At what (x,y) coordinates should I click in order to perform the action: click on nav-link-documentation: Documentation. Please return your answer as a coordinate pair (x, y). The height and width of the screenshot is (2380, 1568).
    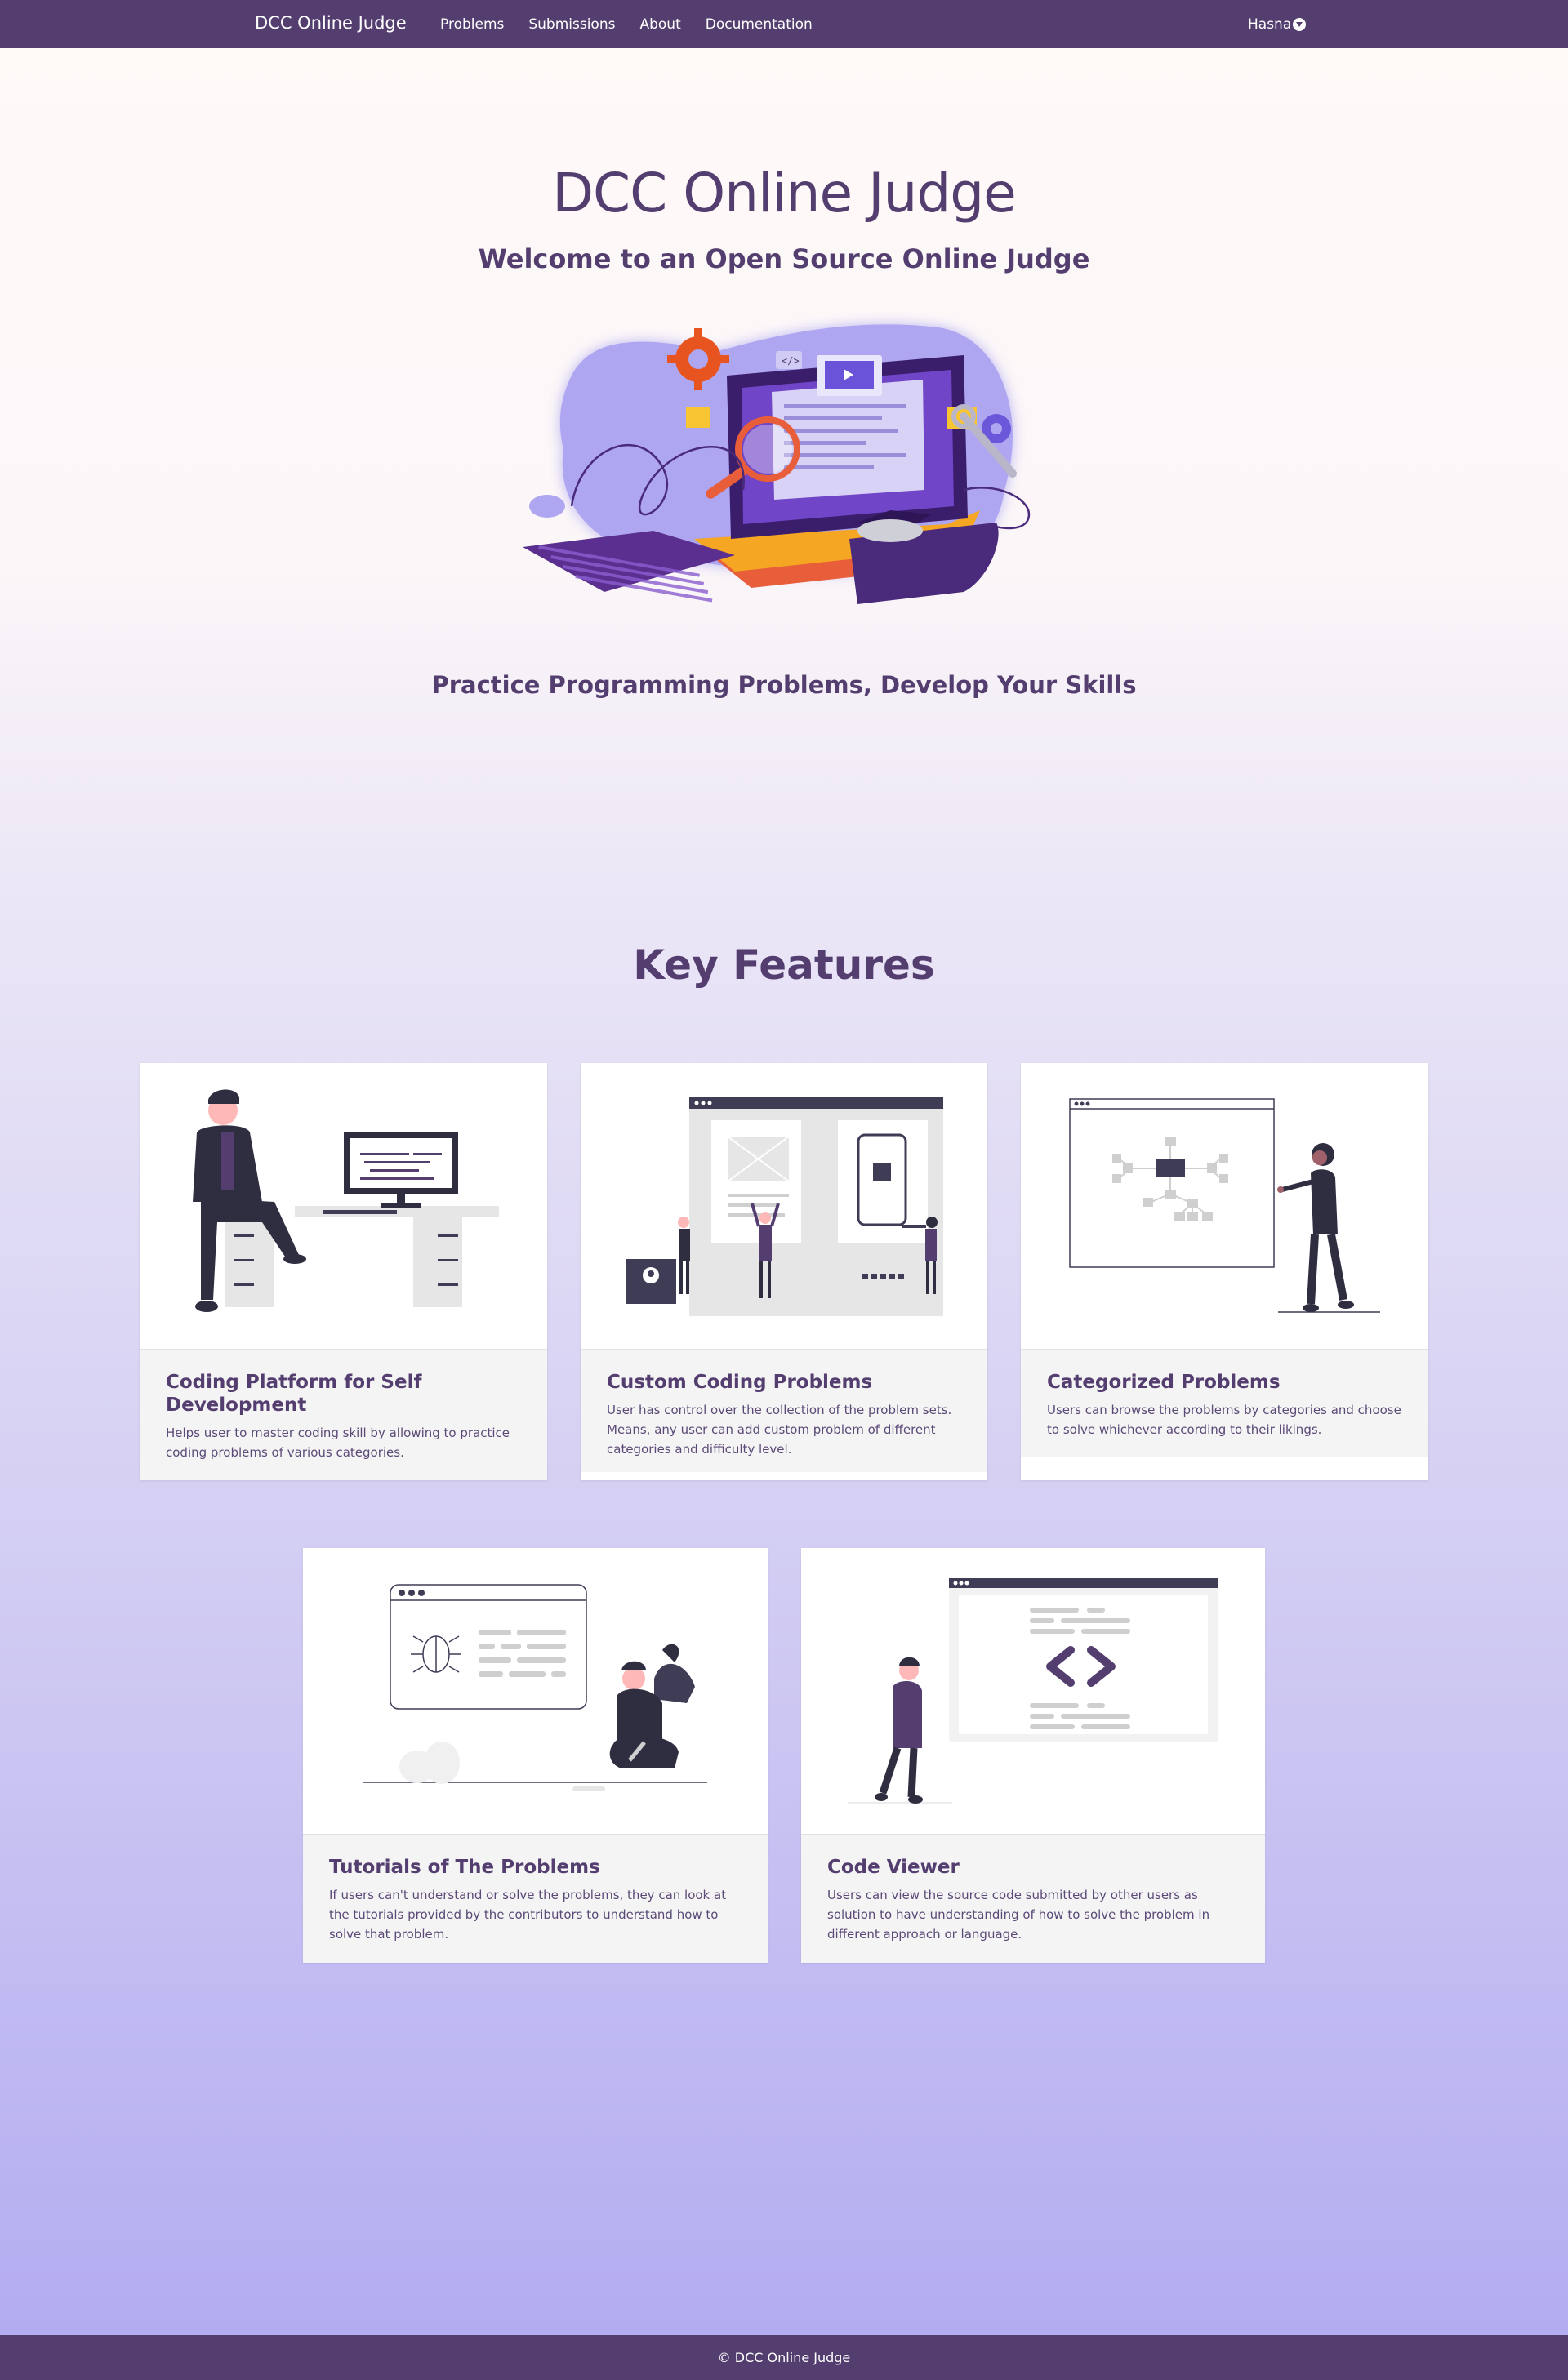
    Looking at the image, I should click on (759, 24).